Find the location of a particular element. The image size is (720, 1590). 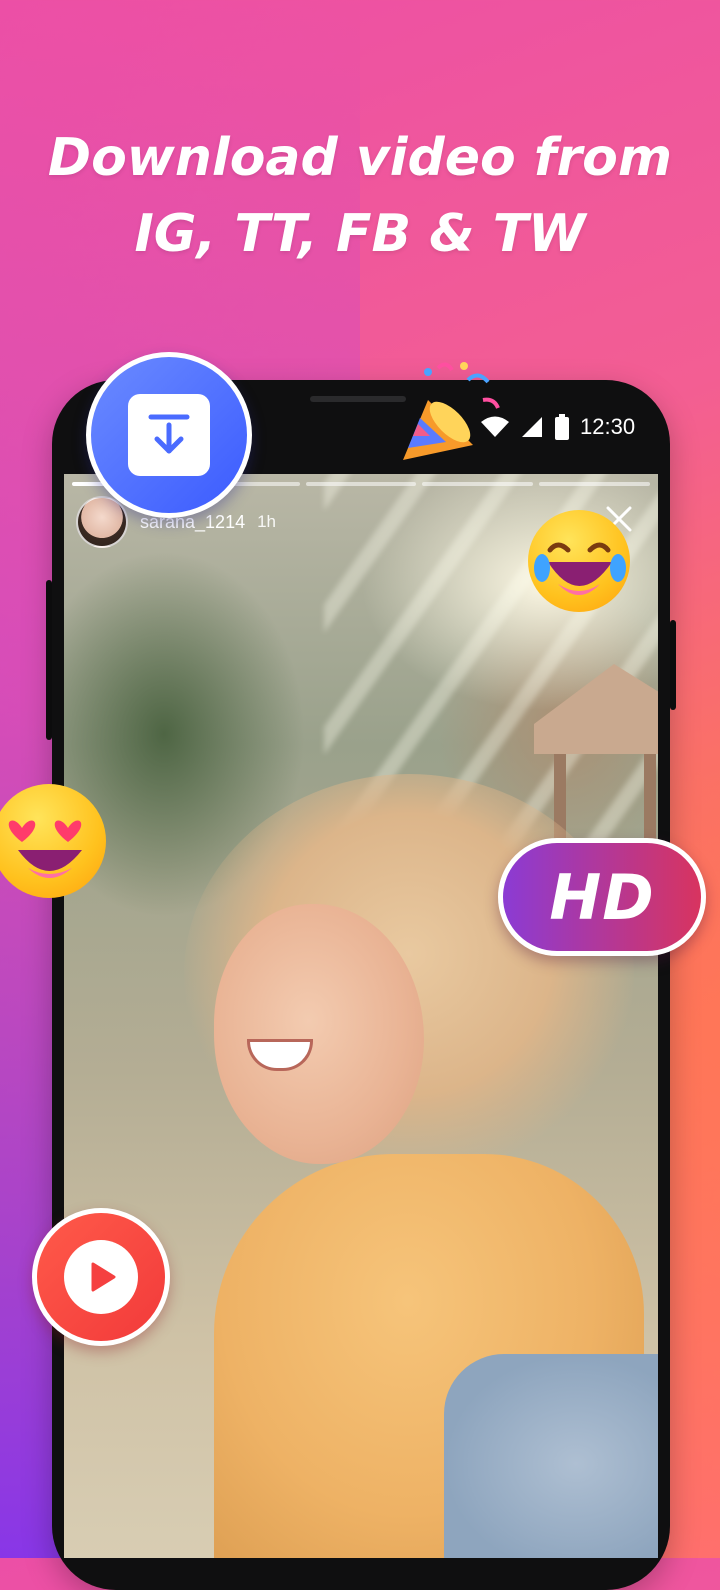

download-badge is located at coordinates (169, 435).